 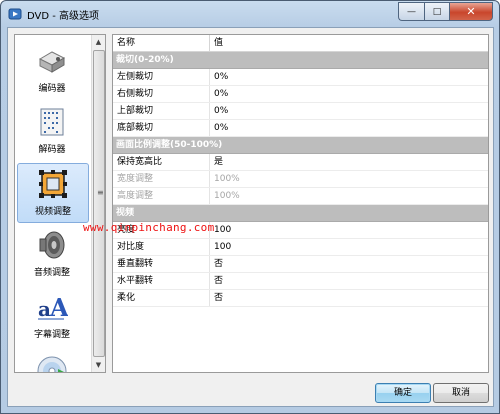 I want to click on table-row: 宽度调整 100%, so click(x=300, y=179).